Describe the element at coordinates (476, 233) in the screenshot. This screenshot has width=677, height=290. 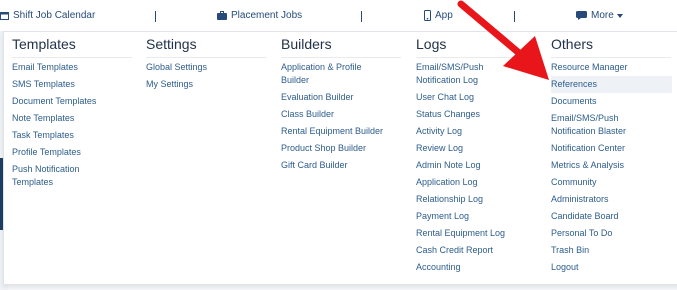
I see `menu-item: Rental Equipment Log` at that location.